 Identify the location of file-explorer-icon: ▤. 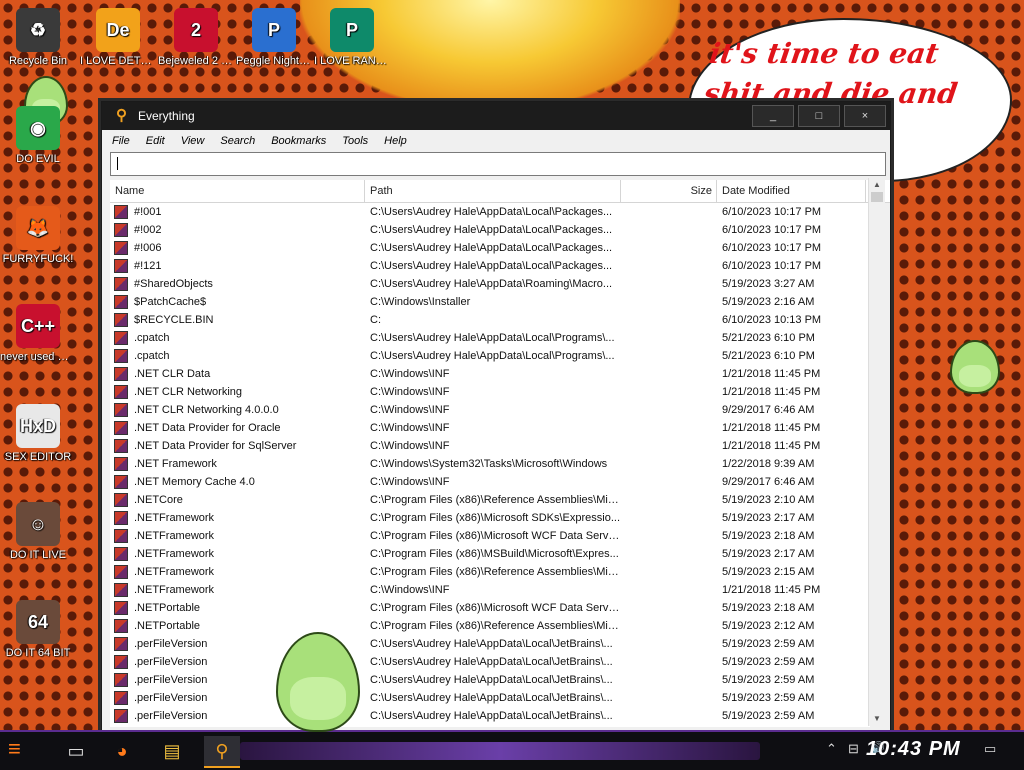
(172, 751).